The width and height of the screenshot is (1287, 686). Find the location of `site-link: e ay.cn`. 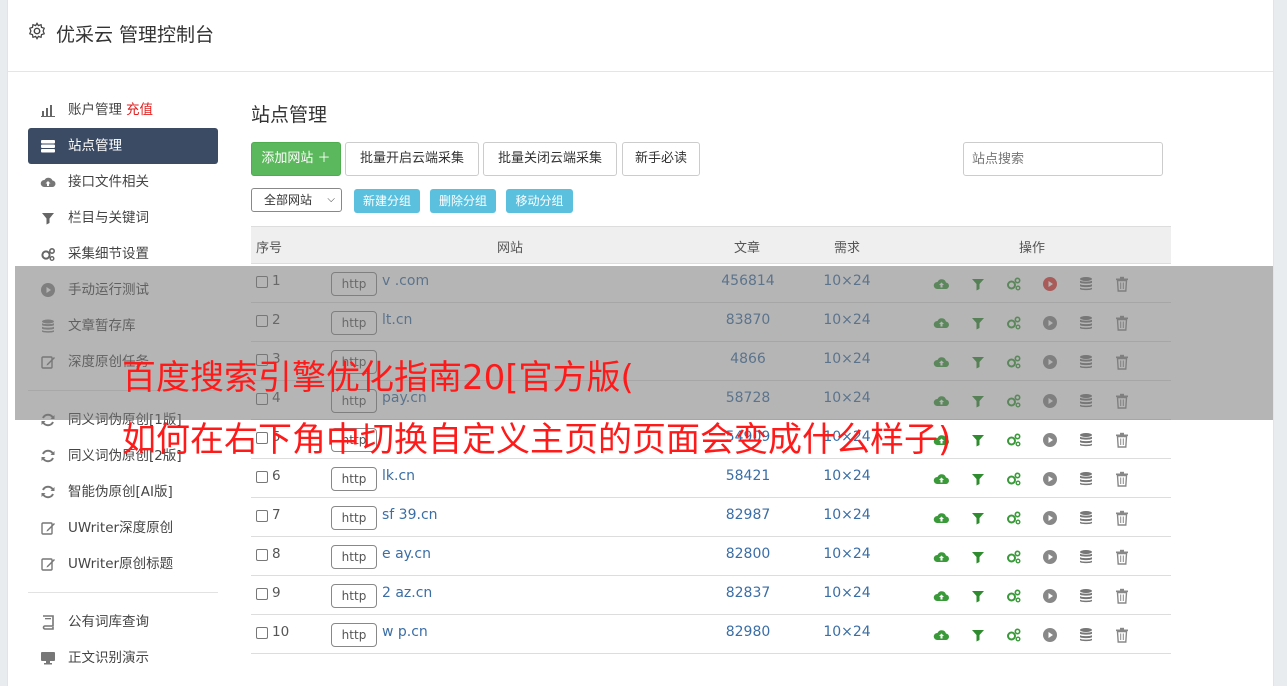

site-link: e ay.cn is located at coordinates (406, 554).